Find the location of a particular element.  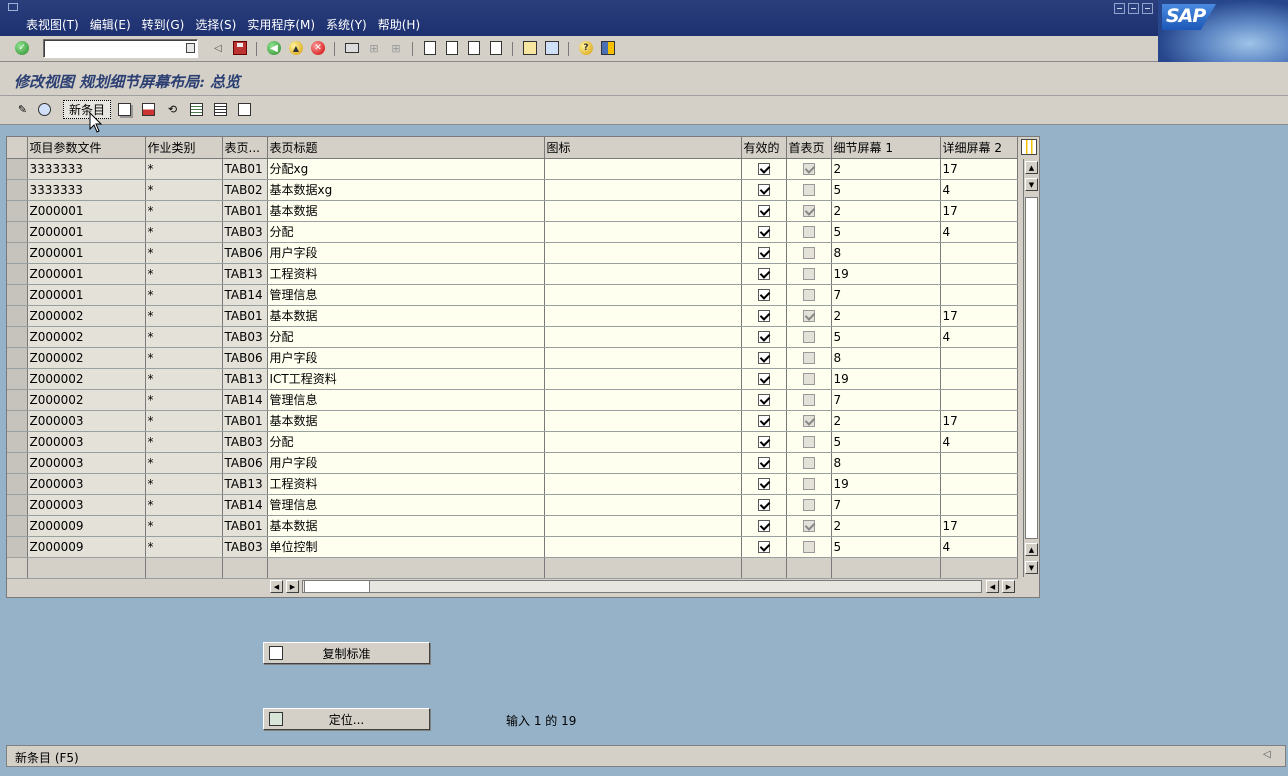

status-expand-icon: ◁ is located at coordinates (1271, 756).